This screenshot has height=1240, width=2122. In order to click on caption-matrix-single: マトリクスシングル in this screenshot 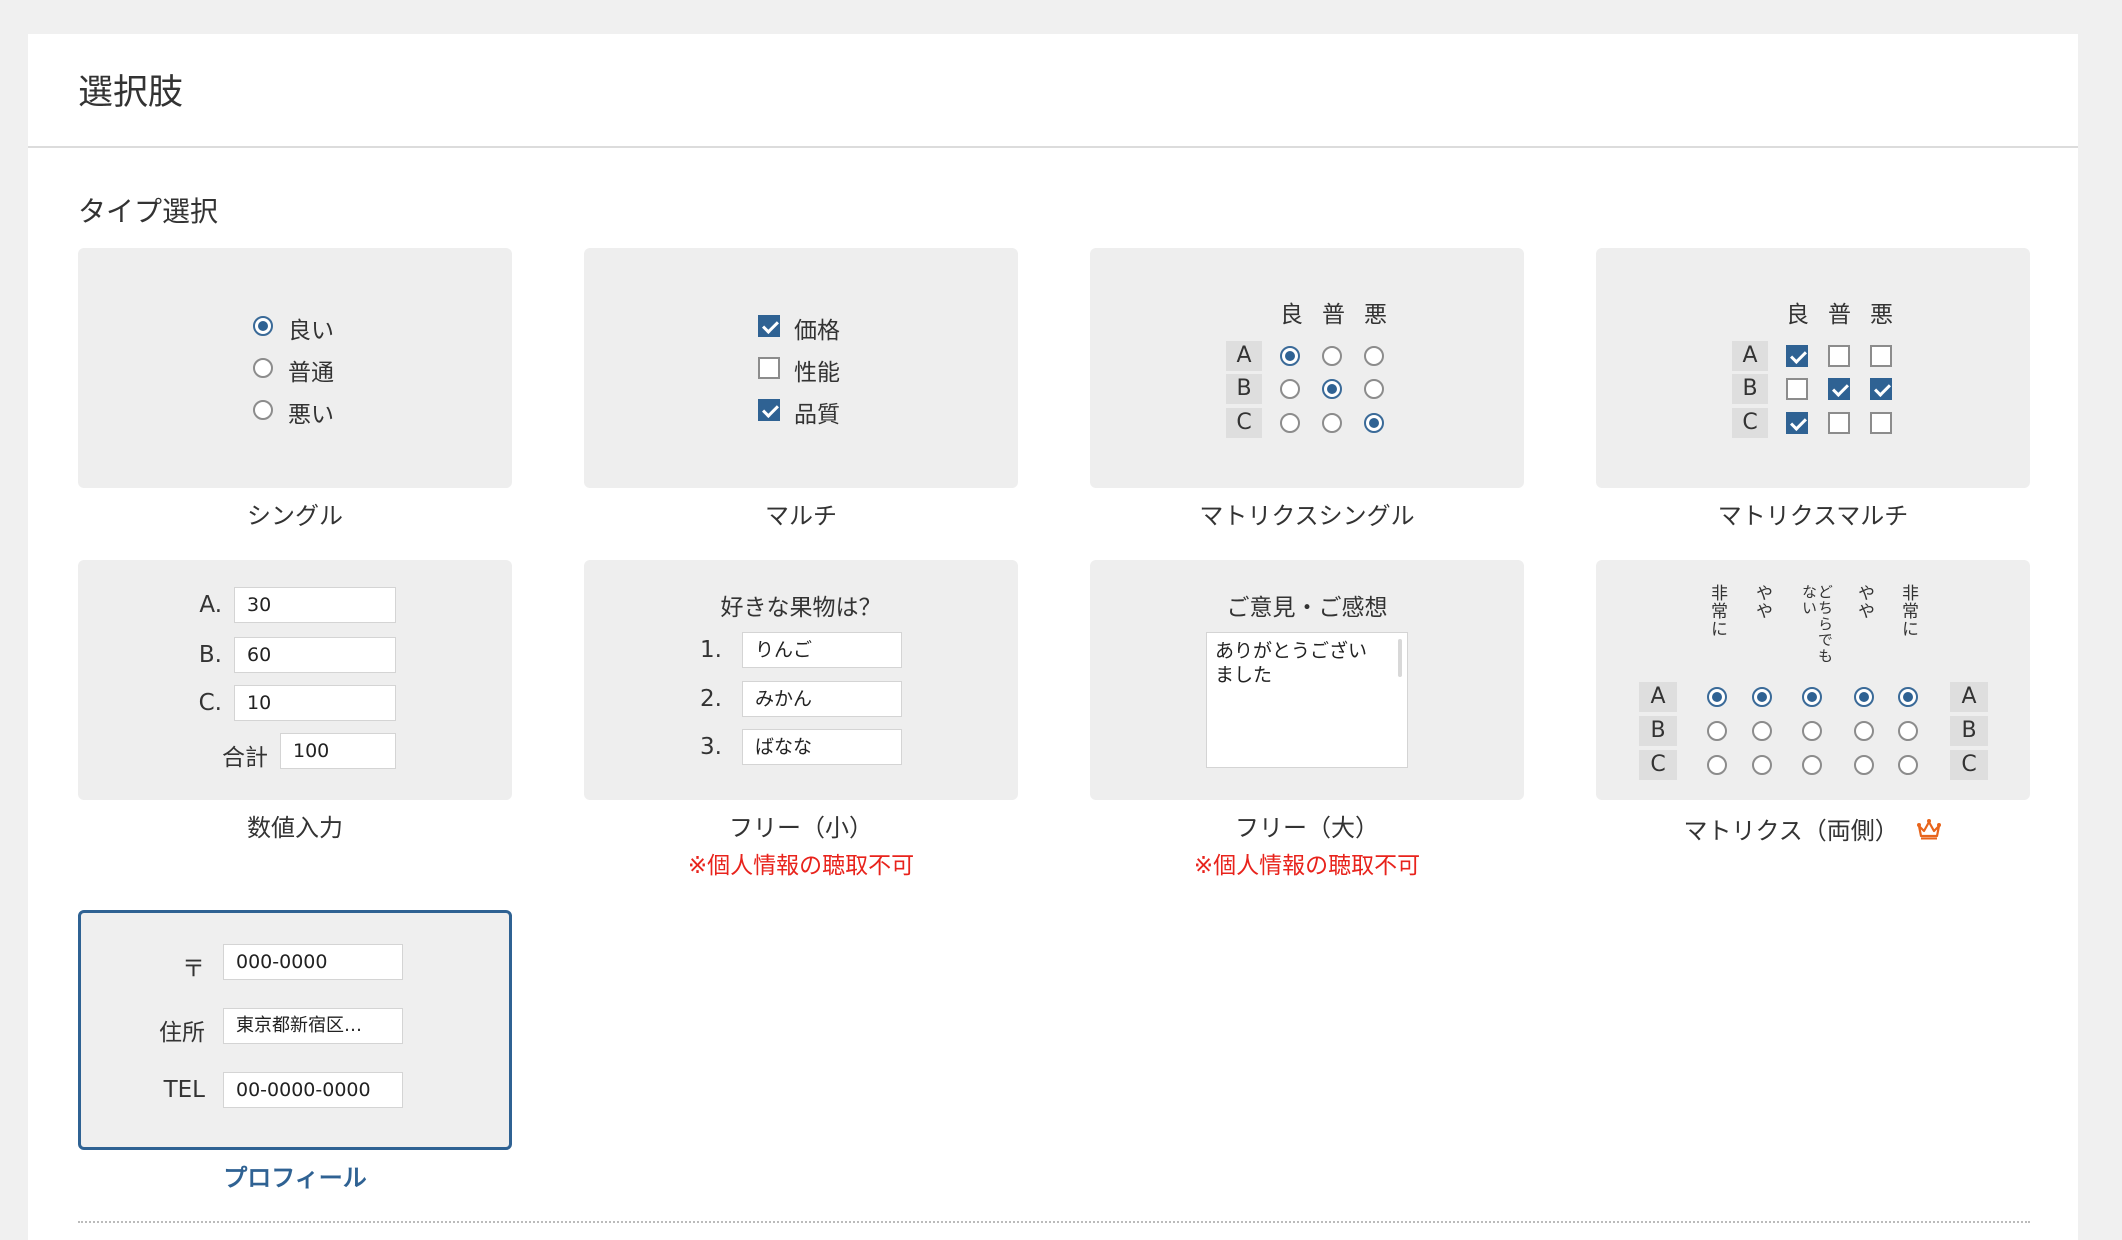, I will do `click(1307, 516)`.